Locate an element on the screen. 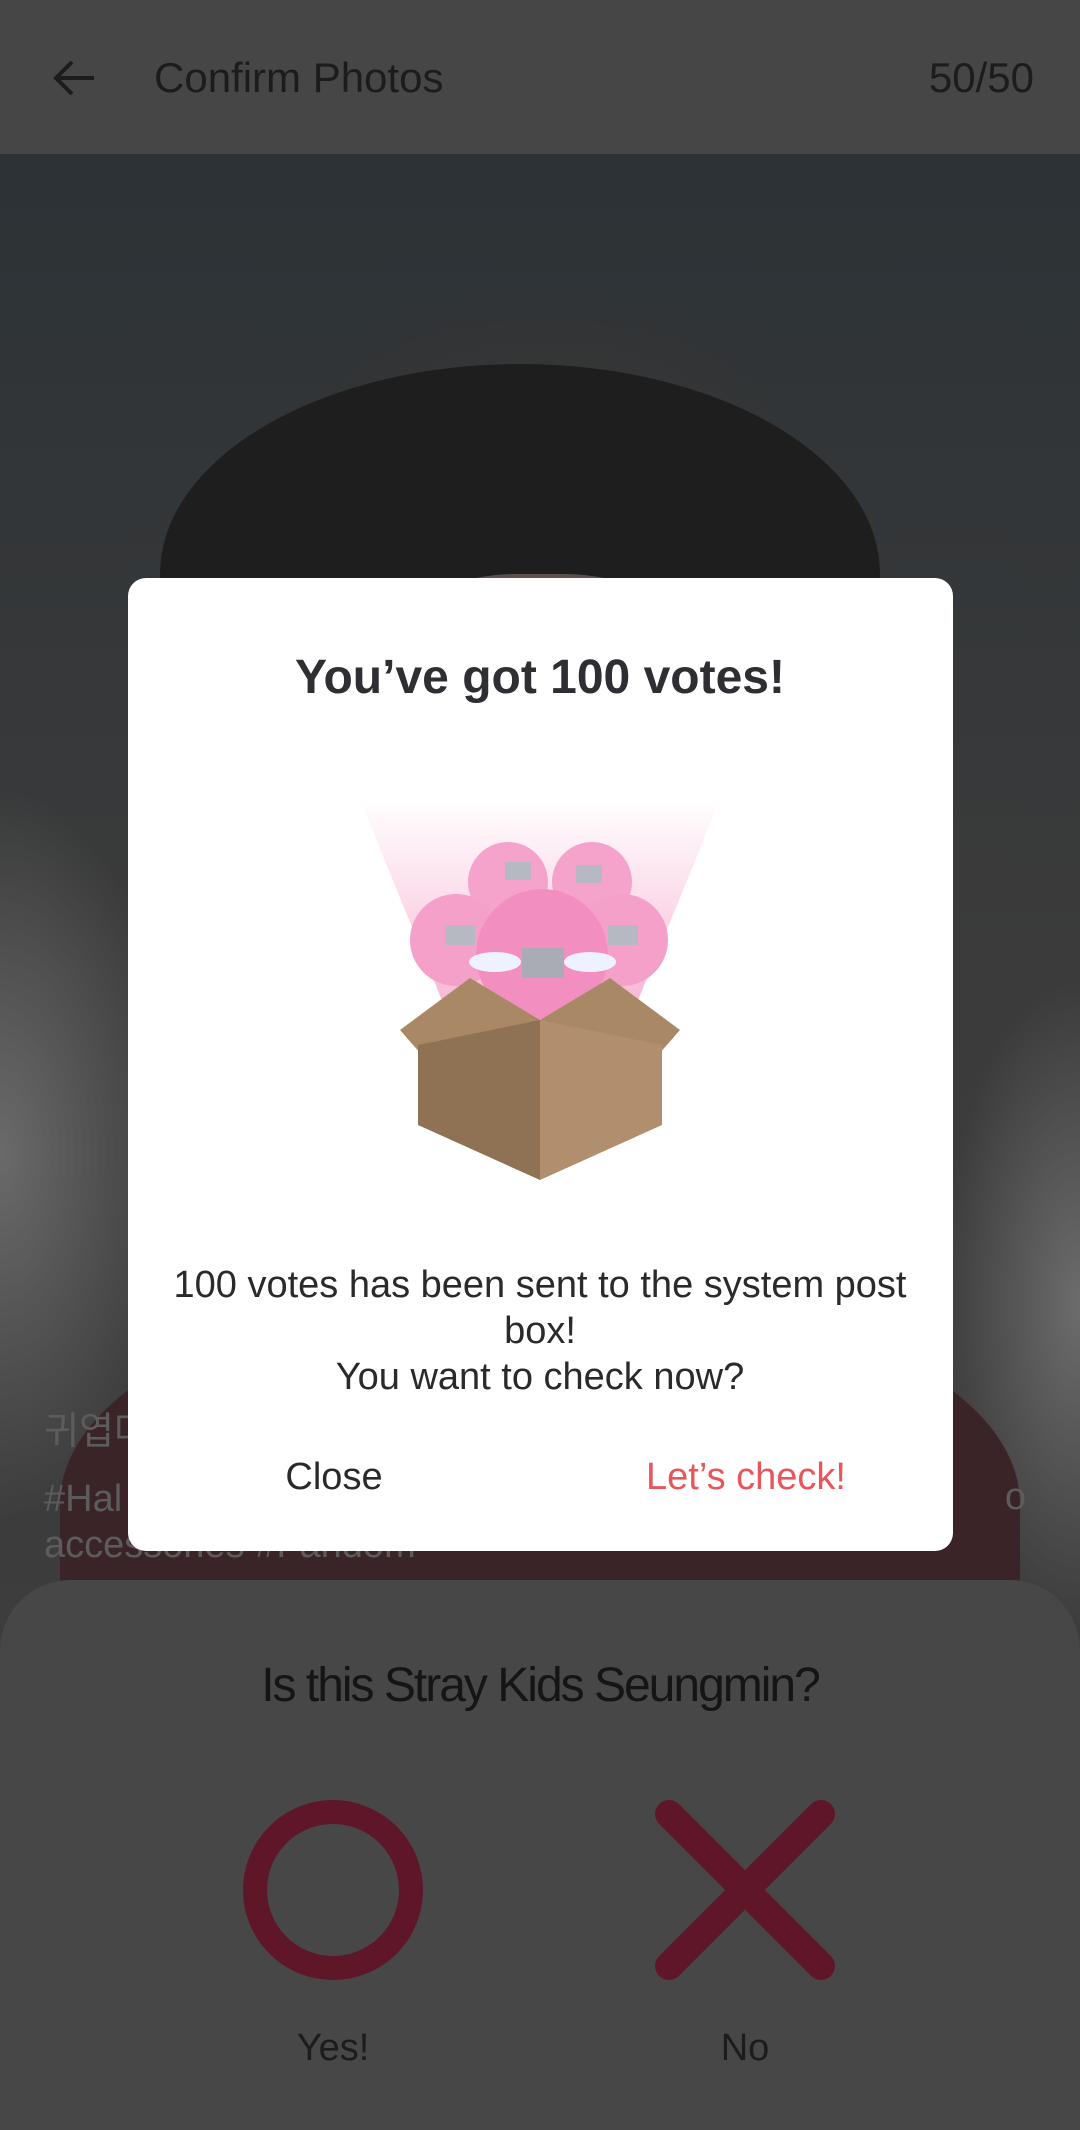 The image size is (1080, 2130). yes-label: Yes! is located at coordinates (333, 2048).